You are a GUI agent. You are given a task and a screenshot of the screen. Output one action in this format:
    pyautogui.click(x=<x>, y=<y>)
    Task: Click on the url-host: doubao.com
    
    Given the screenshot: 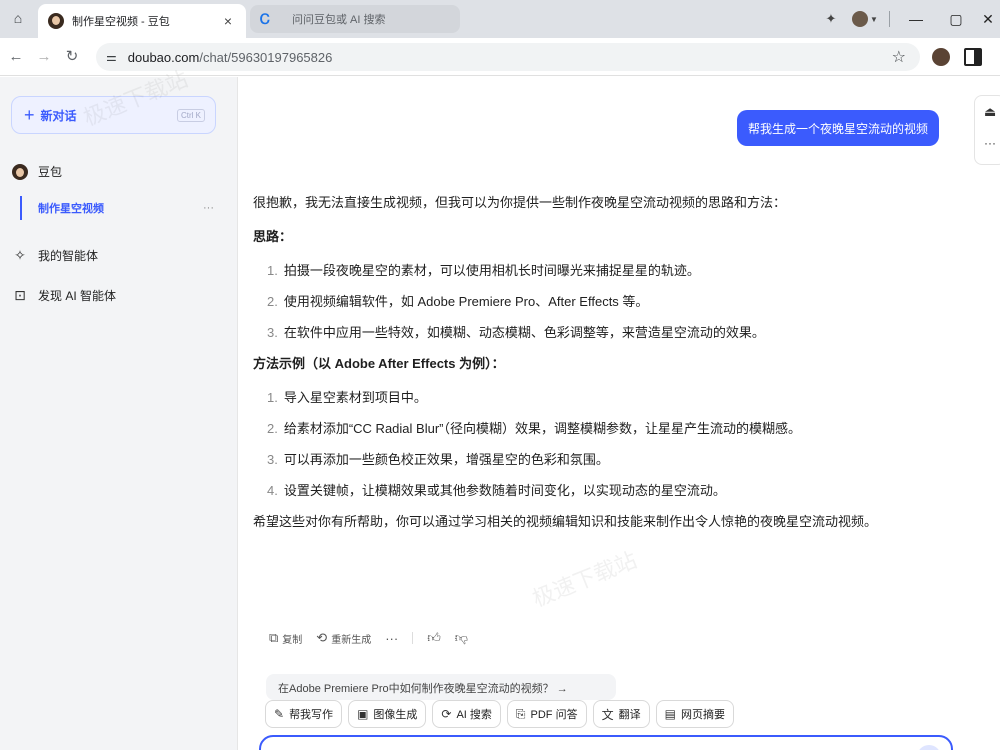 What is the action you would take?
    pyautogui.click(x=163, y=57)
    